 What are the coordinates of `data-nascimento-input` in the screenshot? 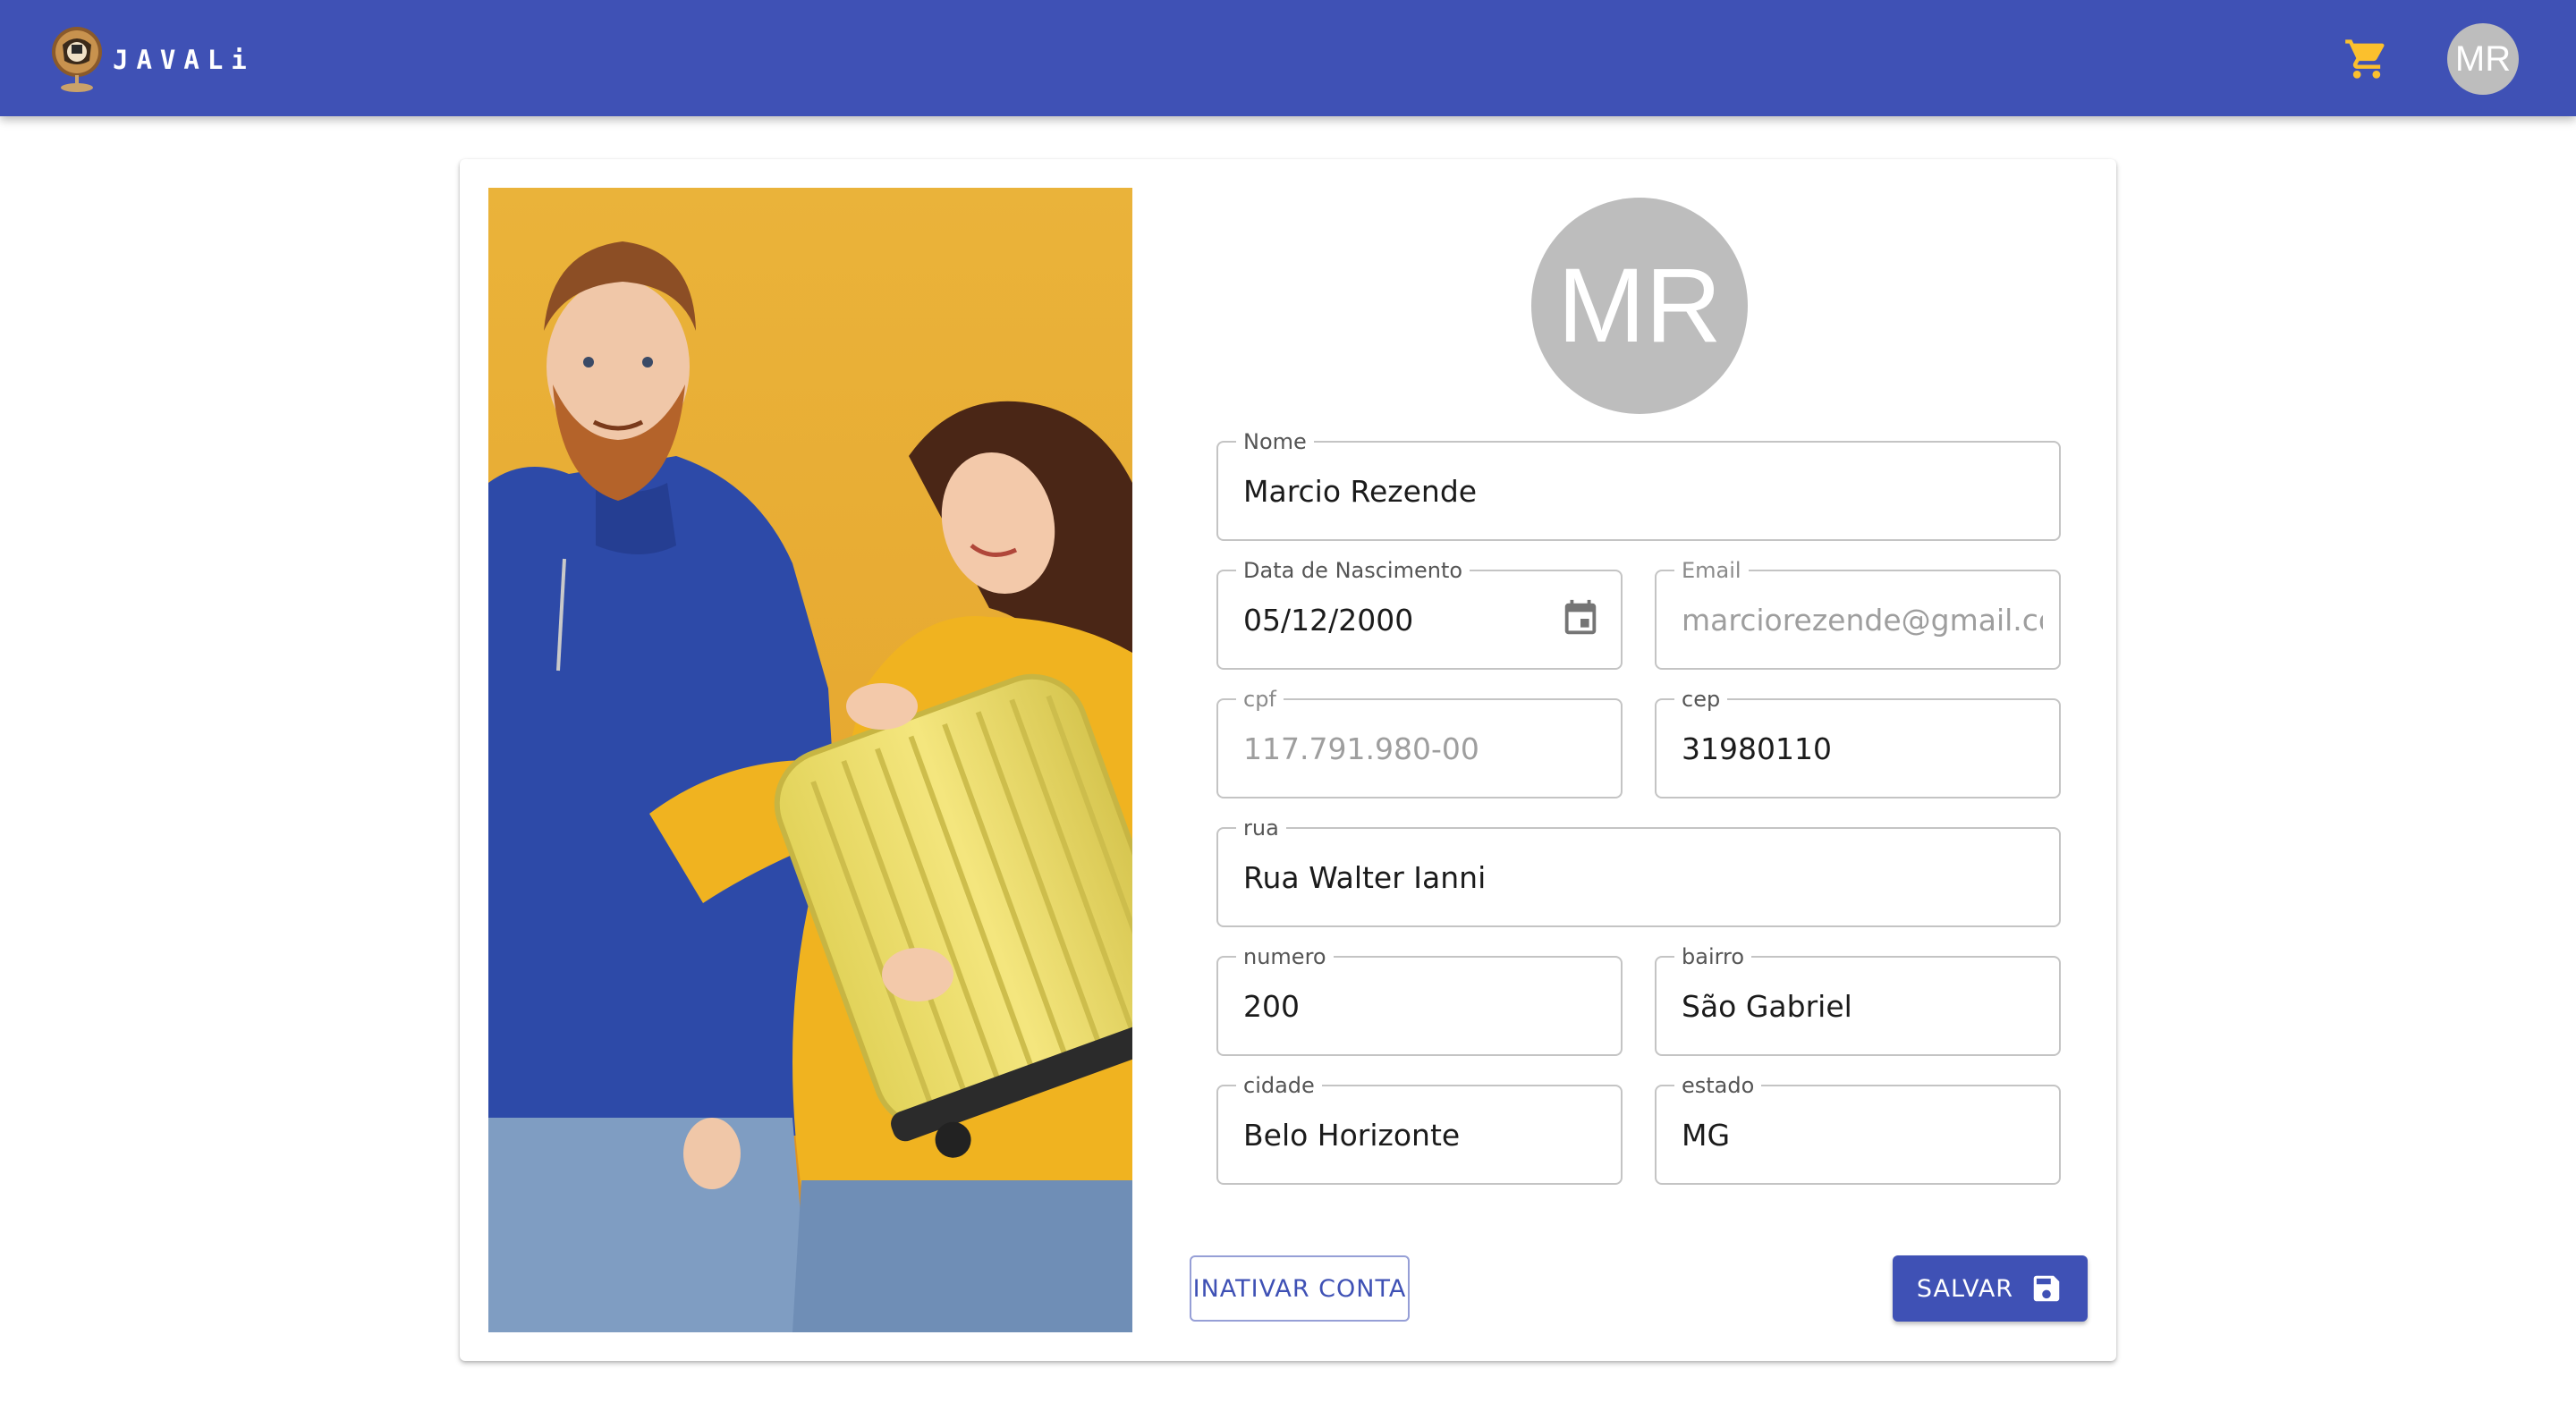 It's located at (1395, 619).